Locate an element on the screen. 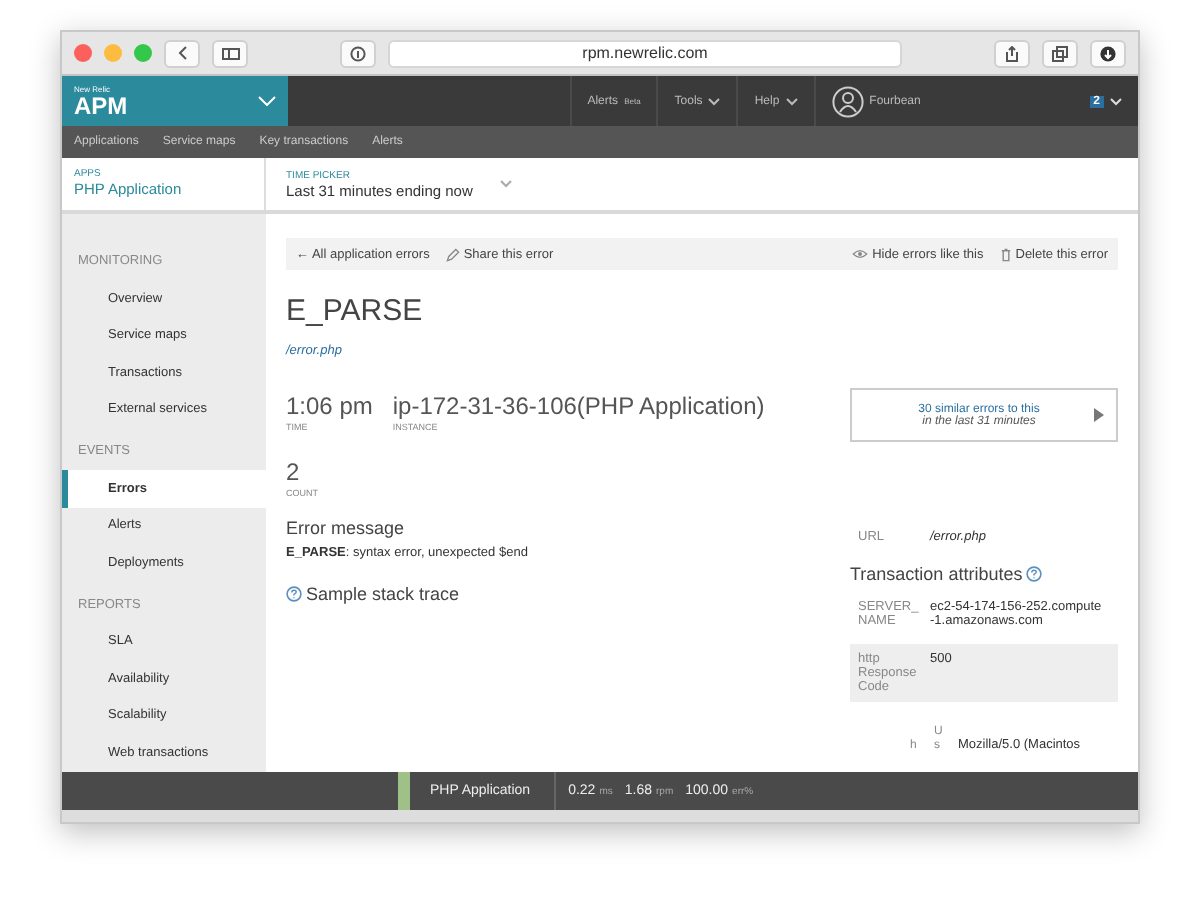 This screenshot has height=912, width=1200. play-icon is located at coordinates (1099, 415).